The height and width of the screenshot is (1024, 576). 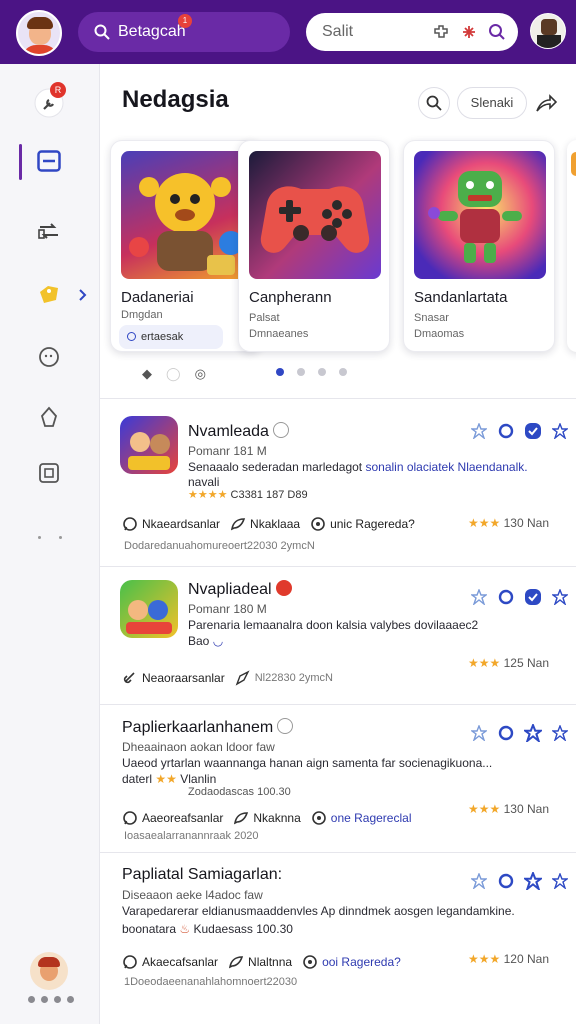 I want to click on item-title: Papliatal Samiagarlan:, so click(x=202, y=874).